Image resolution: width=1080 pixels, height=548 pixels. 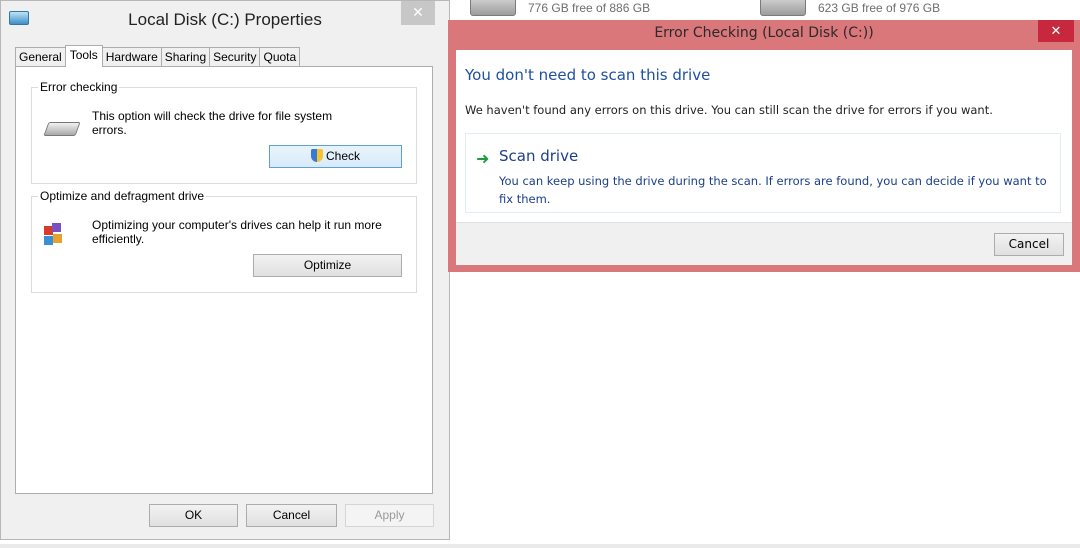 I want to click on properties-titlebar: Local Disk (C:) Properties ✕, so click(x=225, y=20).